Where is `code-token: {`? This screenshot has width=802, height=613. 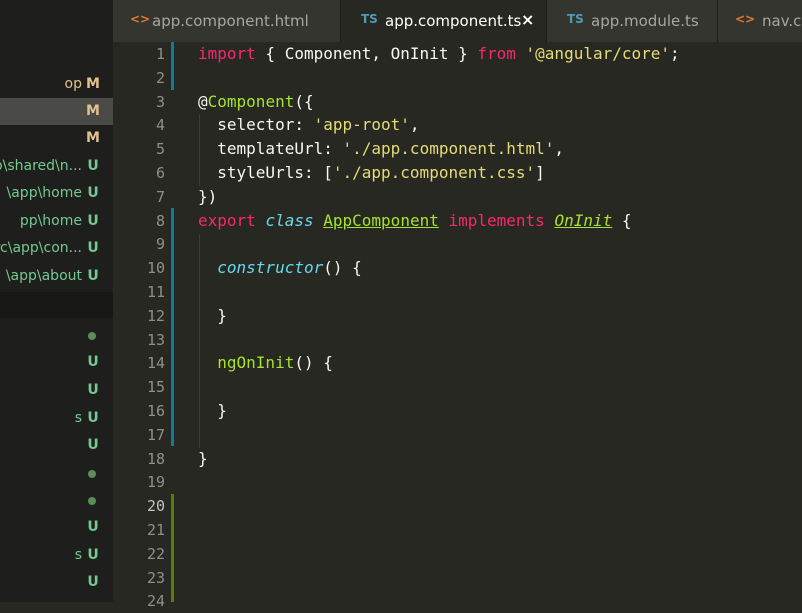
code-token: { is located at coordinates (622, 220).